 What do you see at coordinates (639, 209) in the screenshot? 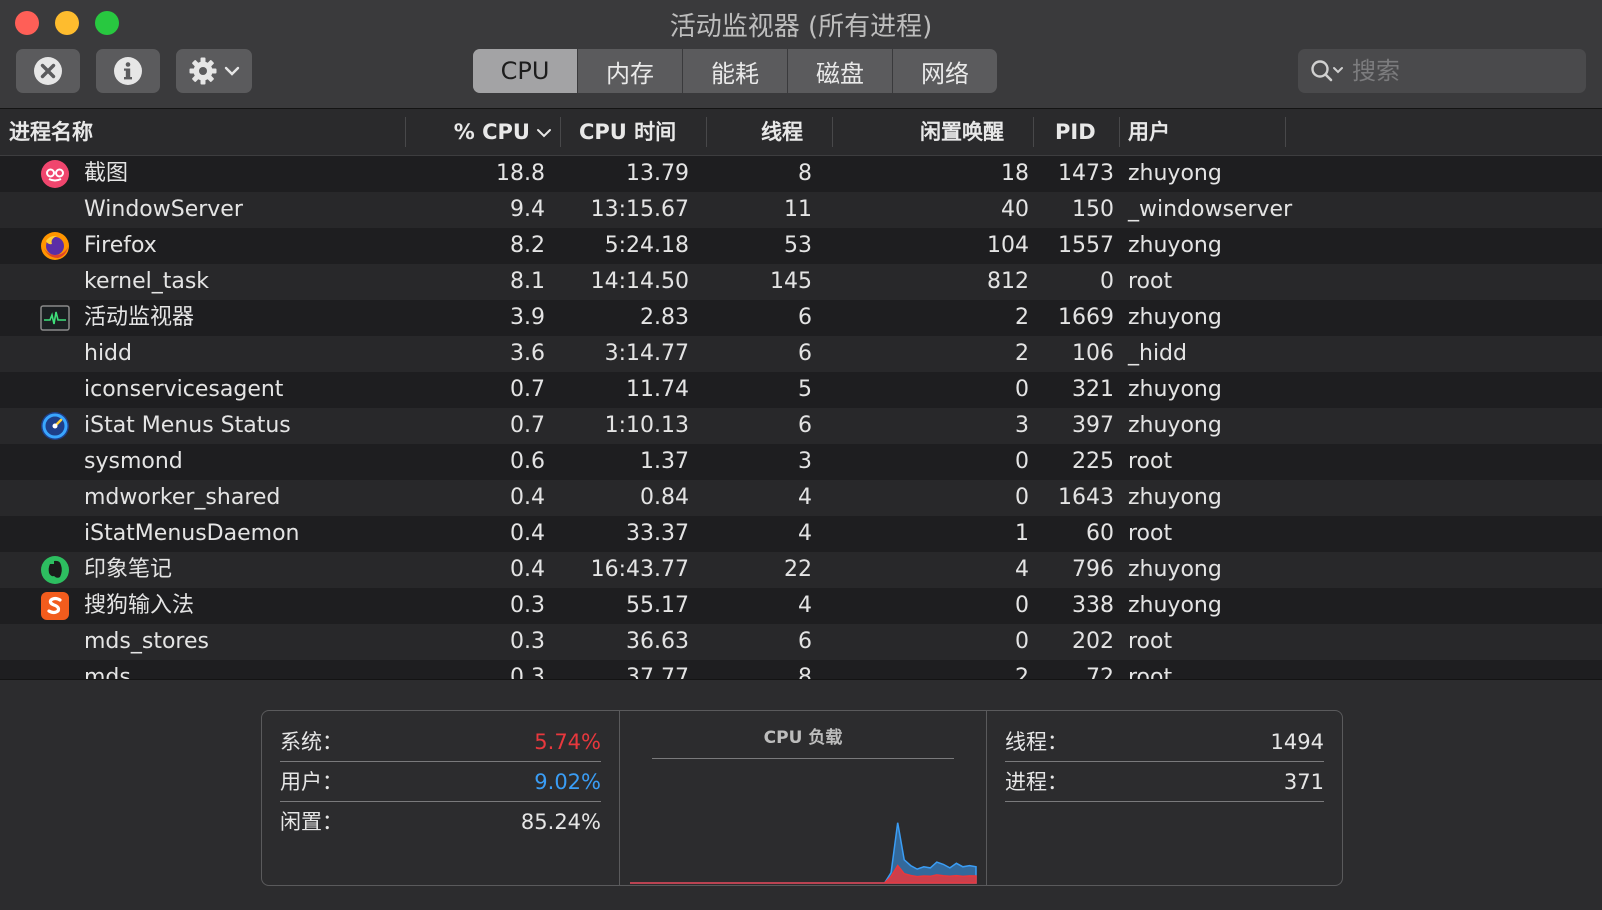
I see `cpu-time-cell: 13:15.67` at bounding box center [639, 209].